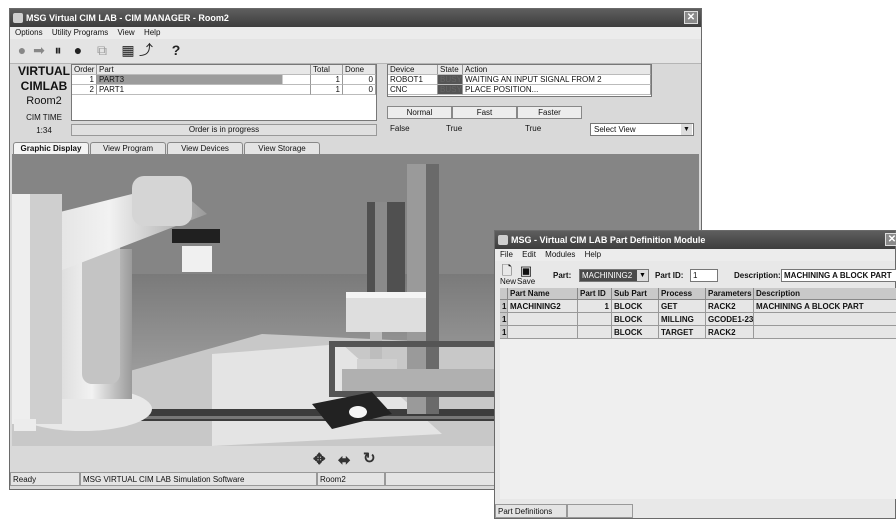  Describe the element at coordinates (507, 270) in the screenshot. I see `new-document-icon: 🗋` at that location.